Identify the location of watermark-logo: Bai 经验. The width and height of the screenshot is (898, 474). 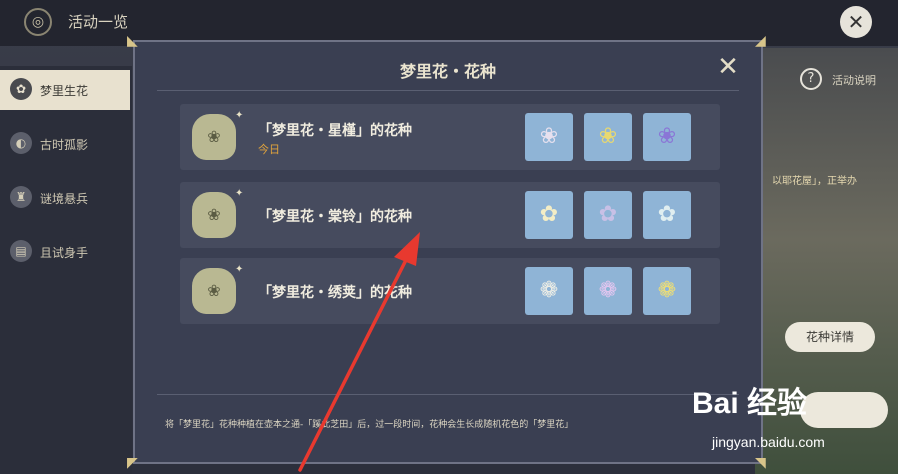
(750, 403).